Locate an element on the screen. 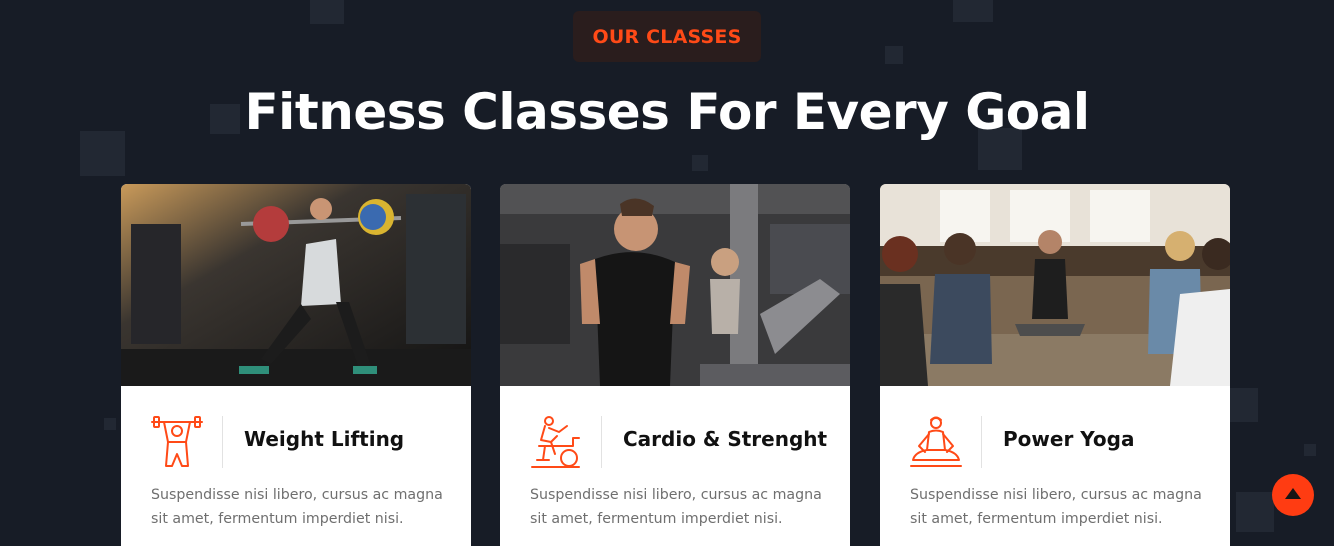 This screenshot has width=1334, height=546. man-running-treadmill-photo is located at coordinates (675, 285).